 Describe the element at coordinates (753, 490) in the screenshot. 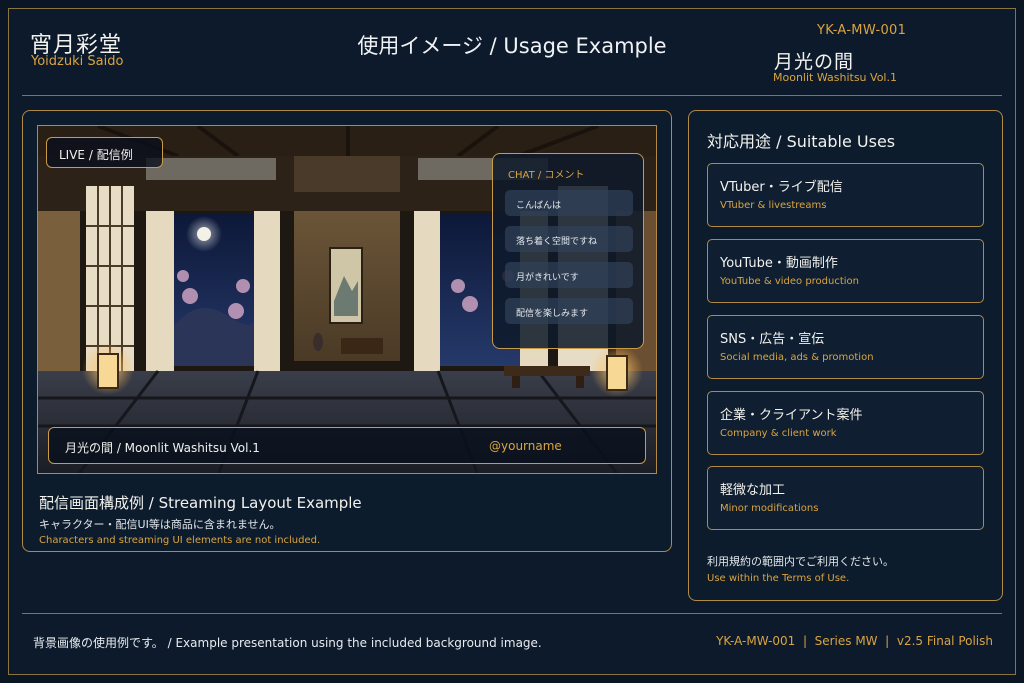

I see `use-label-jp: 軽微な加工` at that location.